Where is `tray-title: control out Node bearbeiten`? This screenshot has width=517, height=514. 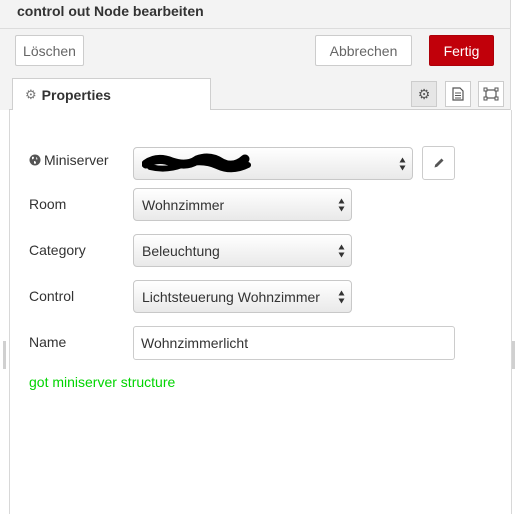 tray-title: control out Node bearbeiten is located at coordinates (110, 11).